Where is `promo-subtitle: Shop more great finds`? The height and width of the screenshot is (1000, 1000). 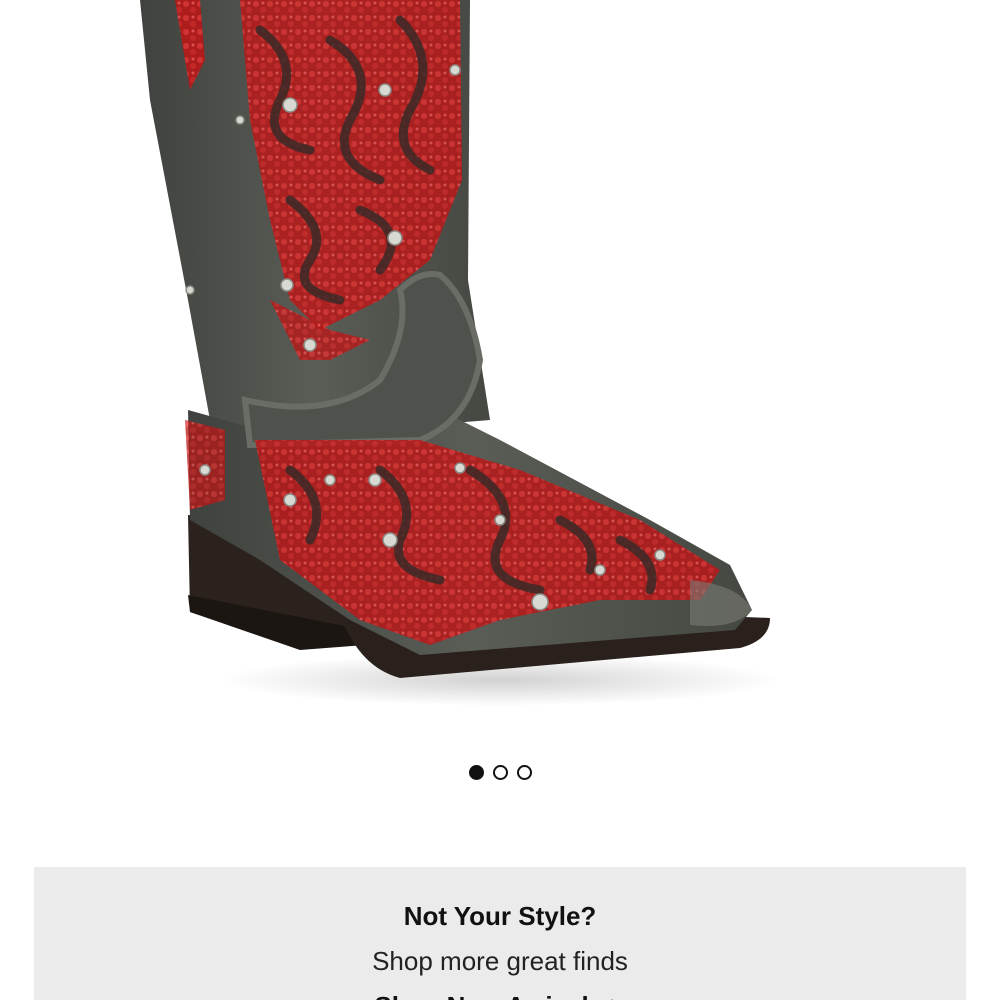
promo-subtitle: Shop more great finds is located at coordinates (500, 961).